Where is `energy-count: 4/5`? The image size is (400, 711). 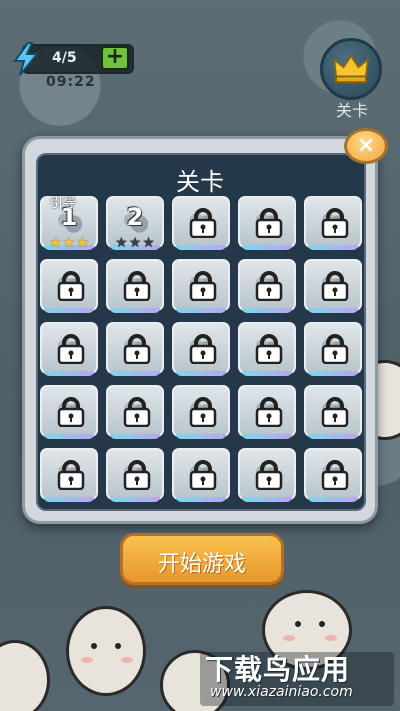
energy-count: 4/5 is located at coordinates (64, 58).